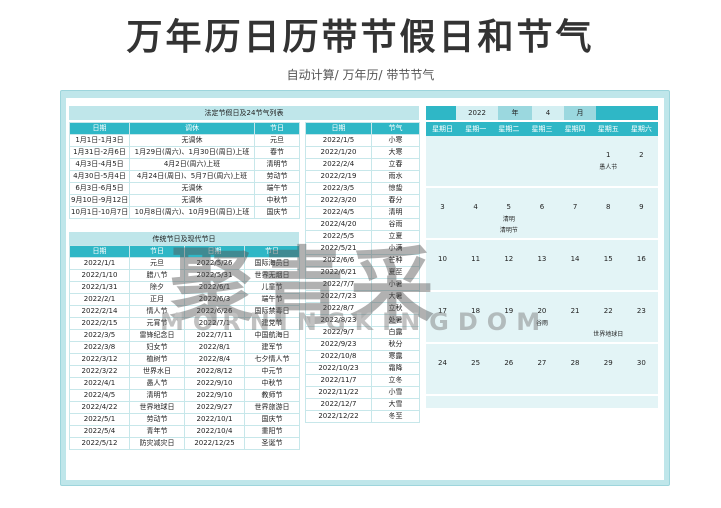 The image size is (721, 508). What do you see at coordinates (272, 335) in the screenshot?
I see `festival-cell: 中国航海日` at bounding box center [272, 335].